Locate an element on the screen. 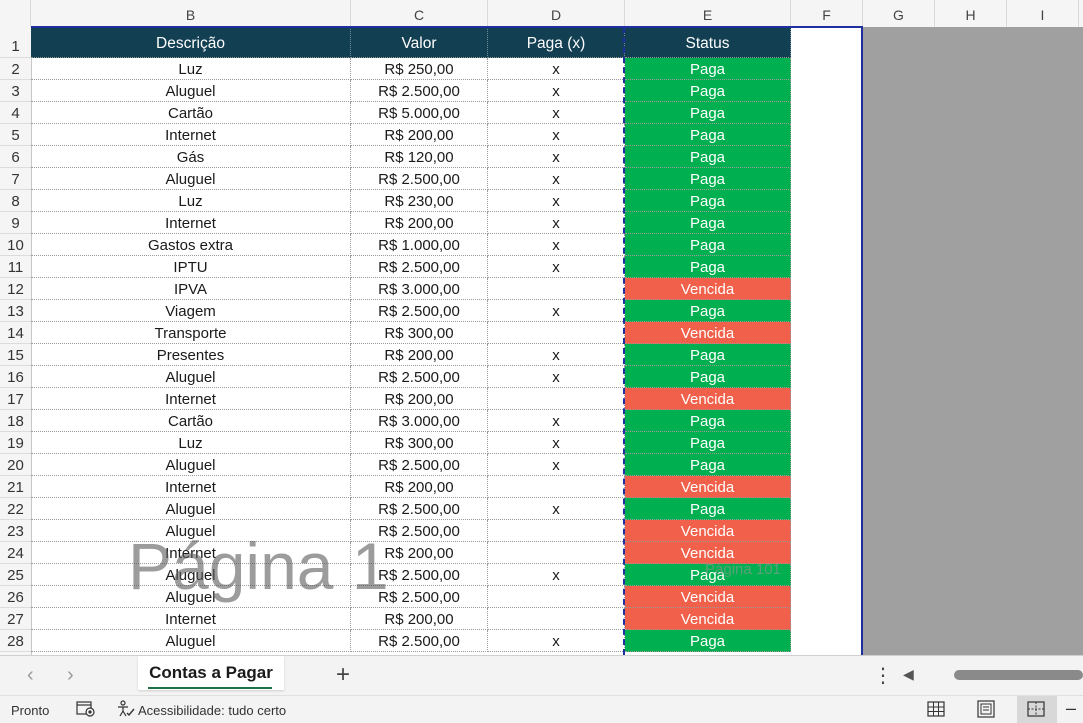 Image resolution: width=1083 pixels, height=723 pixels. column-header-h: H is located at coordinates (971, 13).